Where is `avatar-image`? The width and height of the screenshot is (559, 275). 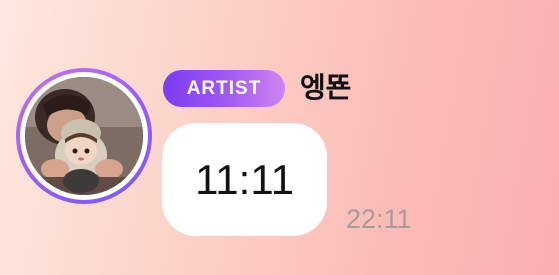
avatar-image is located at coordinates (84, 136).